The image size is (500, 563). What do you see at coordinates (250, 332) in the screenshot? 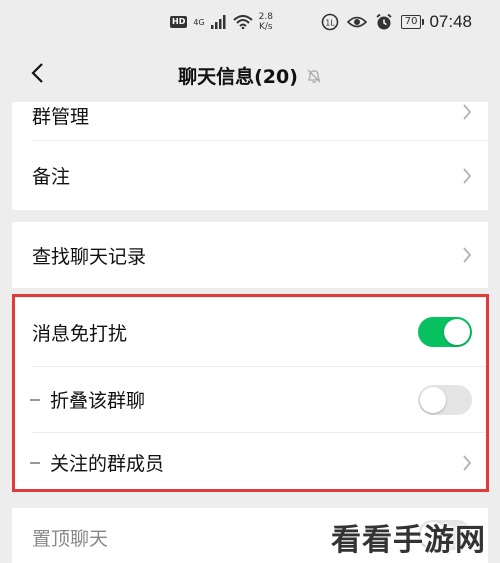
I see `row-do-not-disturb: 消息免打扰` at bounding box center [250, 332].